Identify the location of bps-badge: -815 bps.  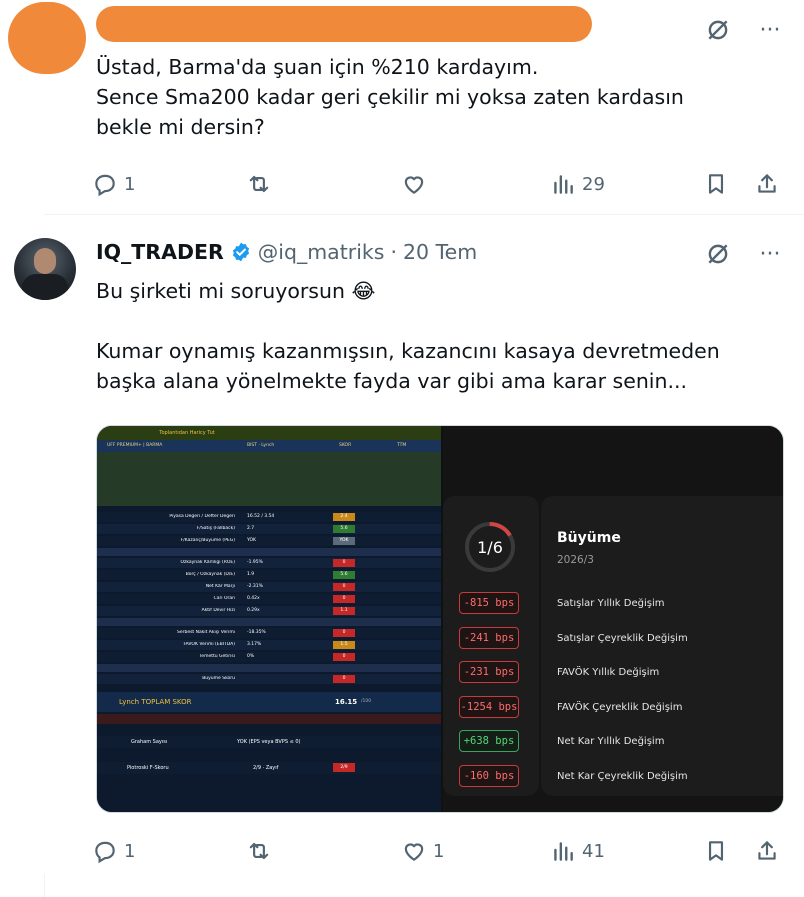
(489, 603).